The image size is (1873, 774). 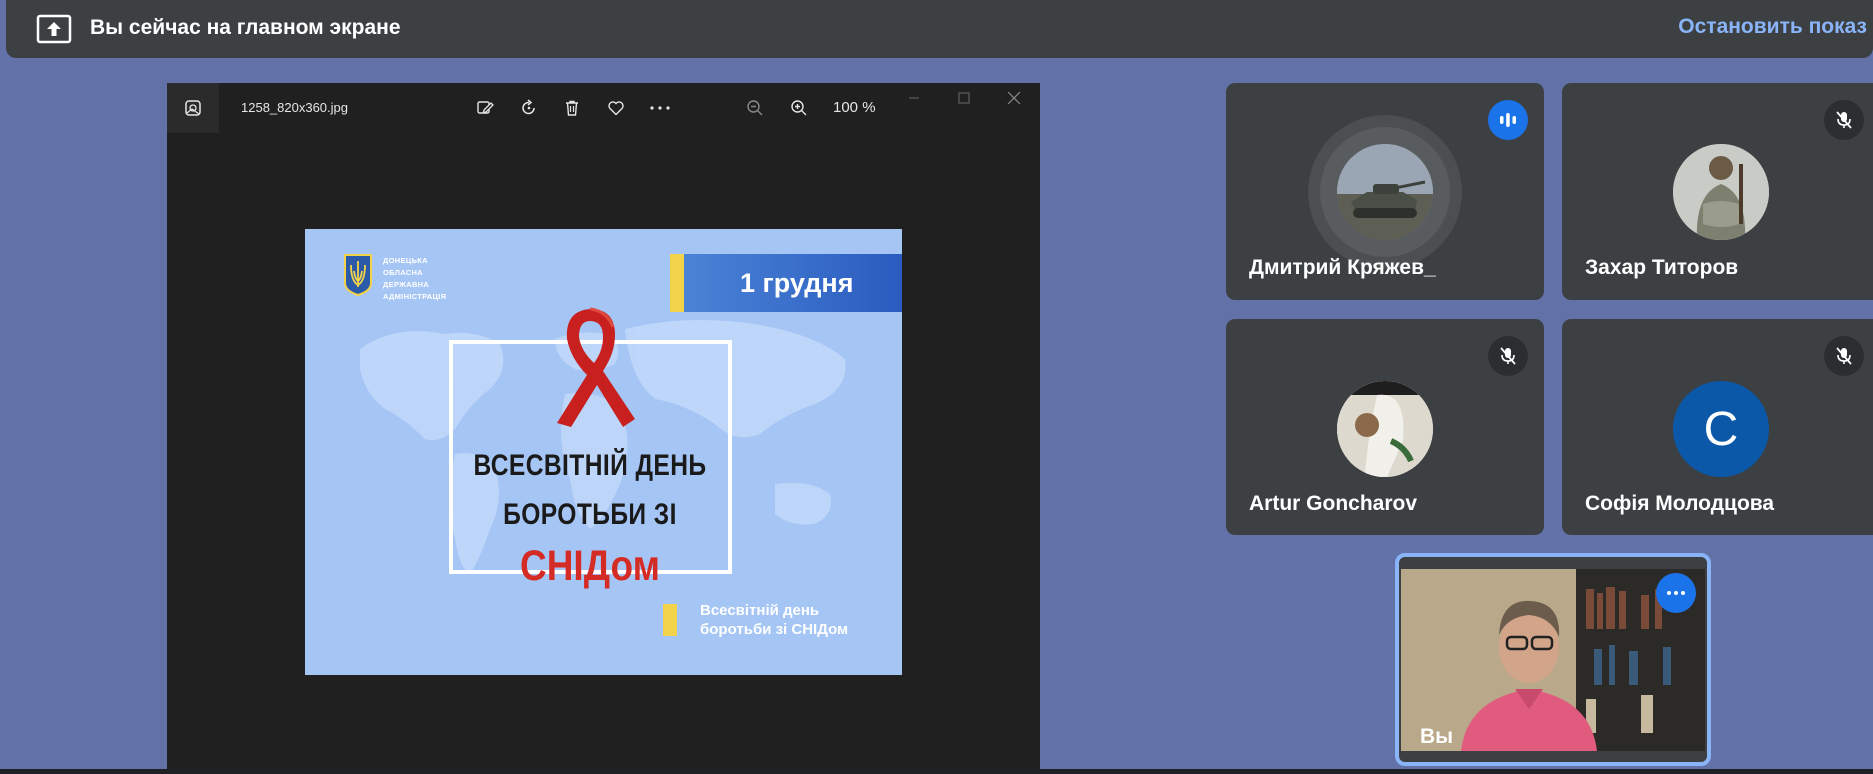 What do you see at coordinates (936, 771) in the screenshot?
I see `bottom-strip` at bounding box center [936, 771].